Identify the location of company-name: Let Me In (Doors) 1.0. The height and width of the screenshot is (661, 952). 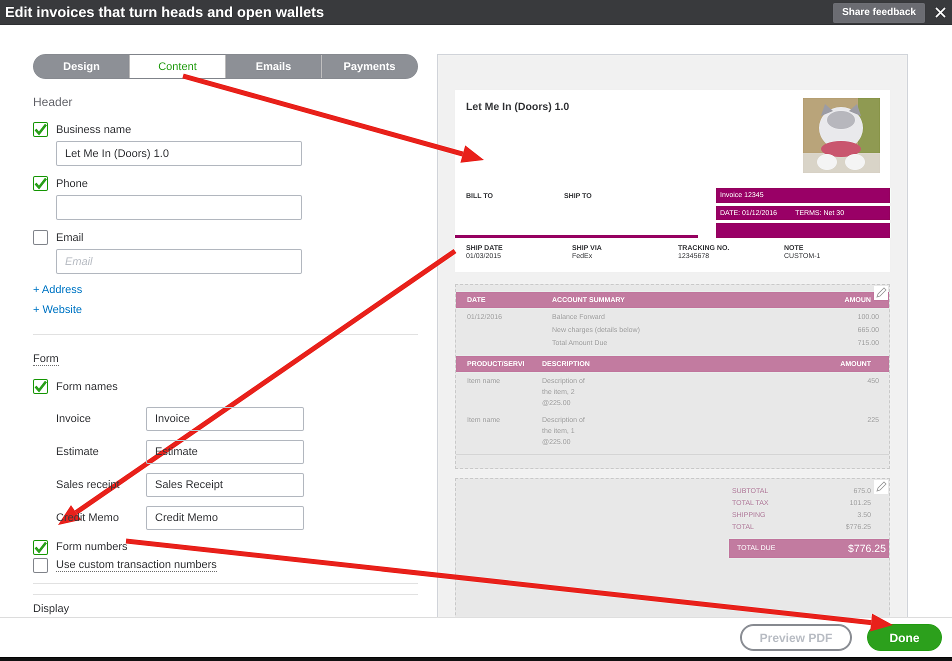
(517, 107).